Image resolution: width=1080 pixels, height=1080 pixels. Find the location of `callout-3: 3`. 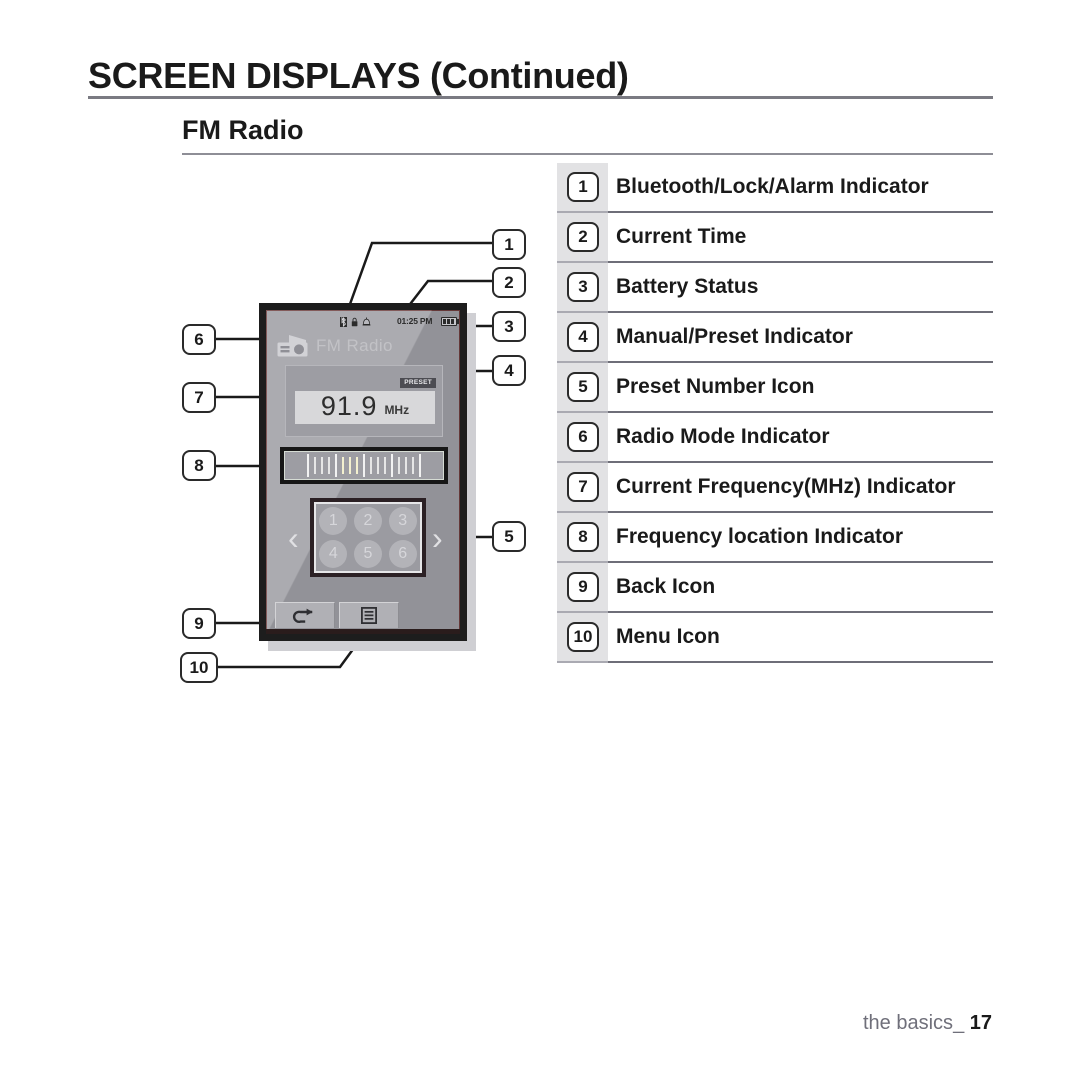

callout-3: 3 is located at coordinates (509, 326).